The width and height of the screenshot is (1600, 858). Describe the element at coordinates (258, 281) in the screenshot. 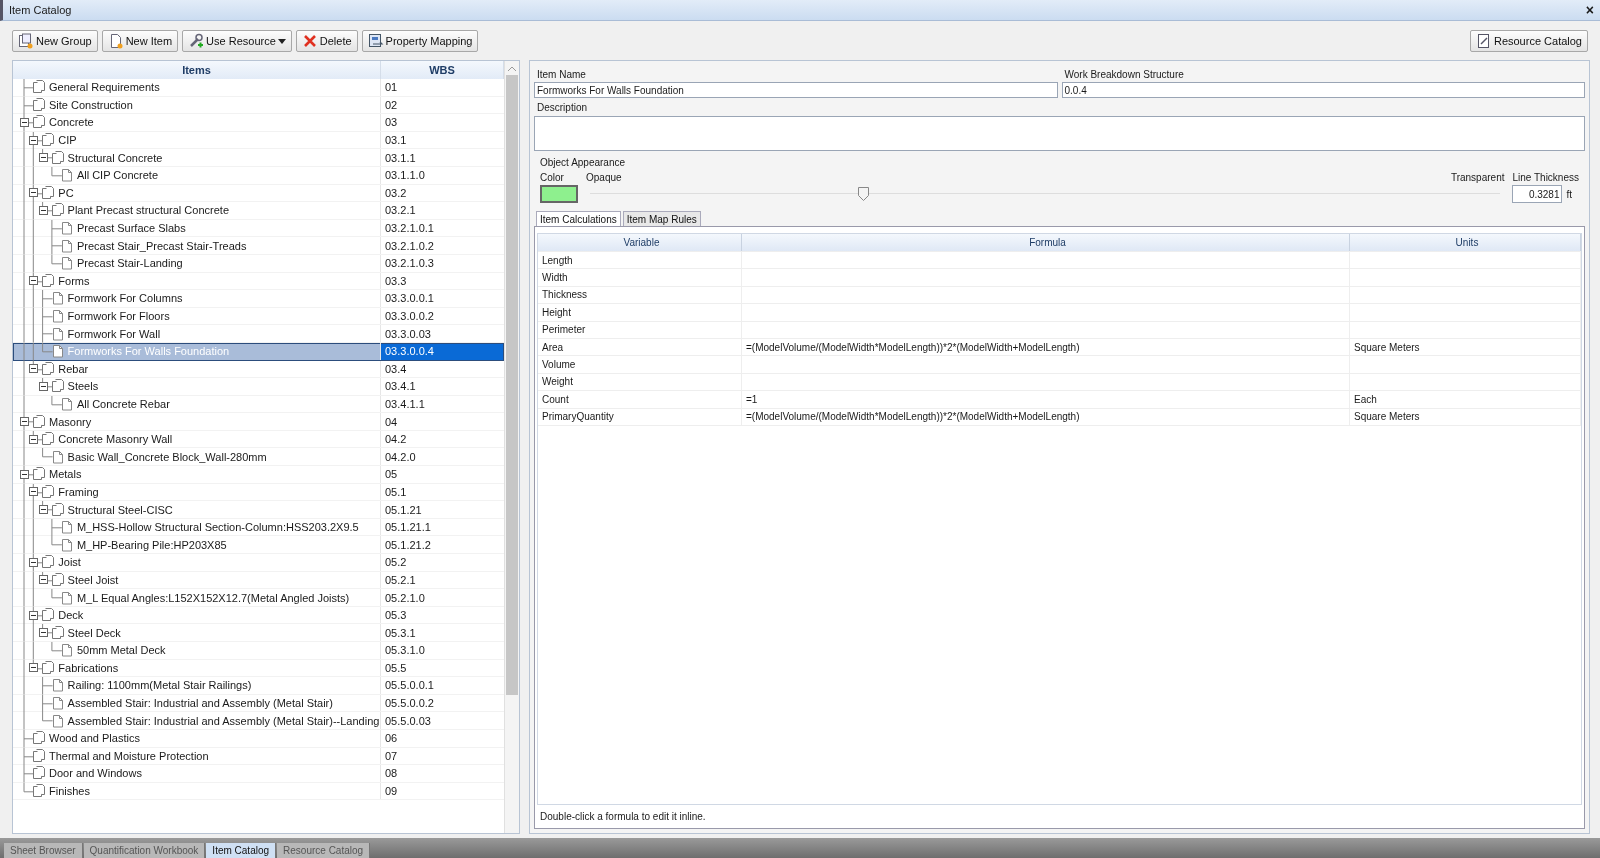

I see `tree-row: Forms 03.3` at that location.